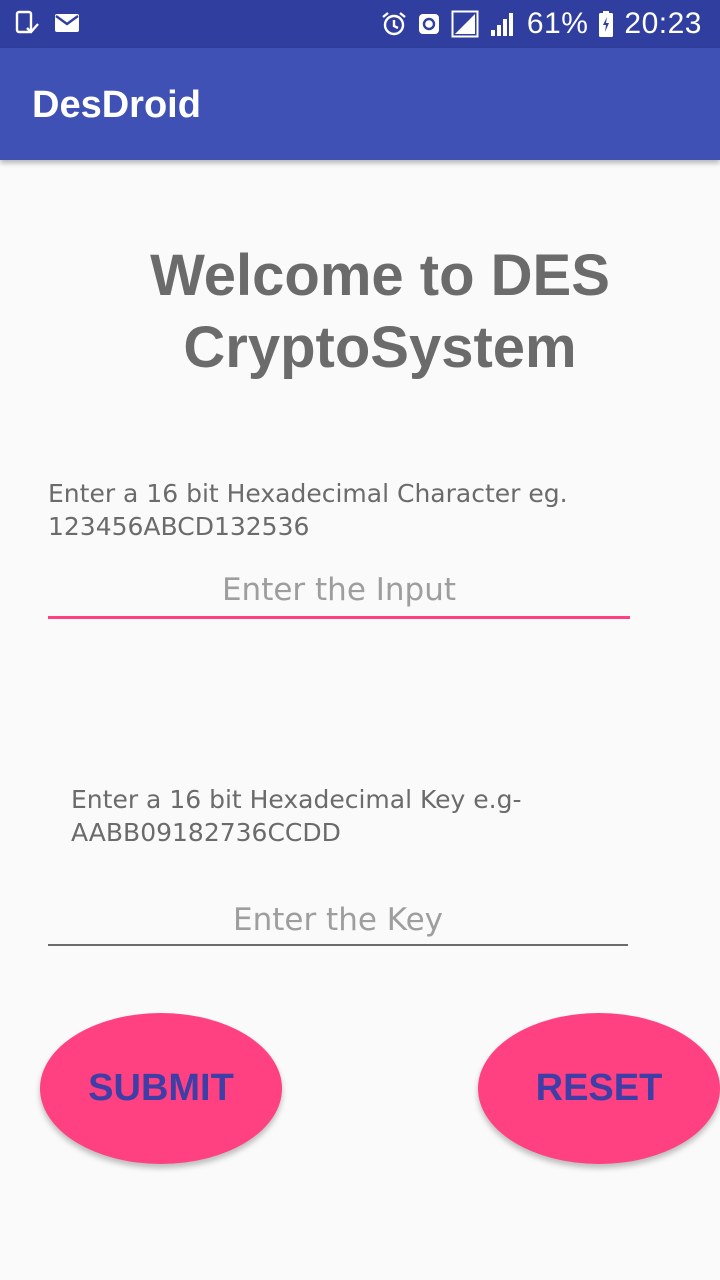  What do you see at coordinates (465, 24) in the screenshot?
I see `signal-no-sim-icon` at bounding box center [465, 24].